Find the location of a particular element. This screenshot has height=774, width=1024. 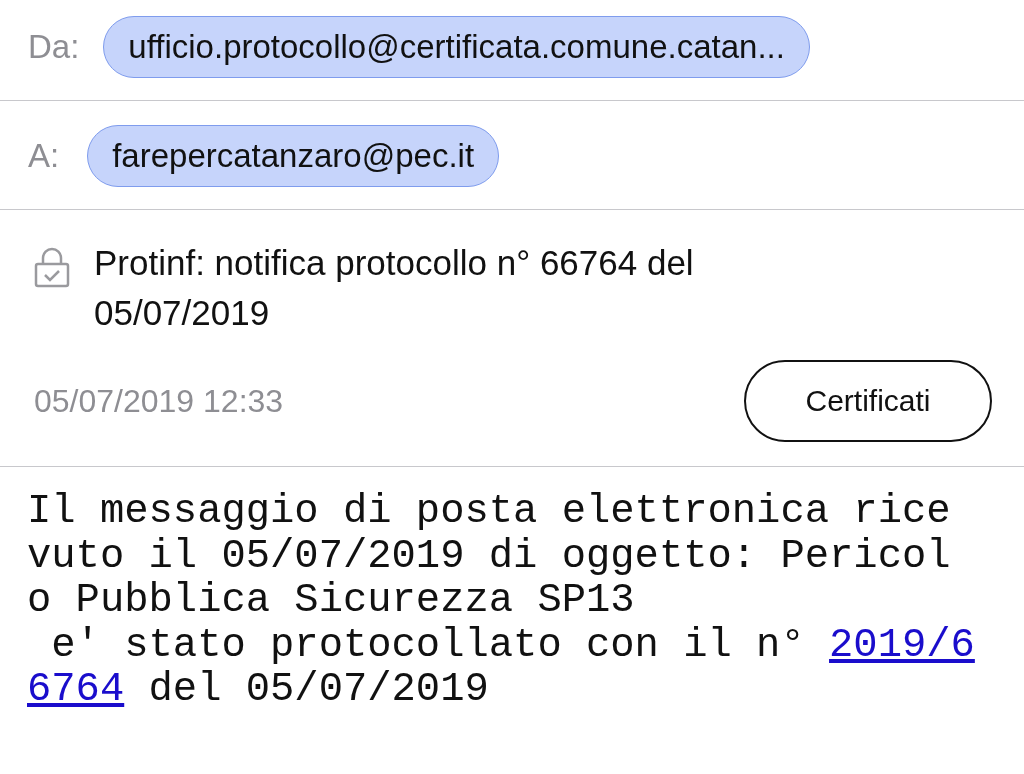

from-label: Da: is located at coordinates (54, 47).